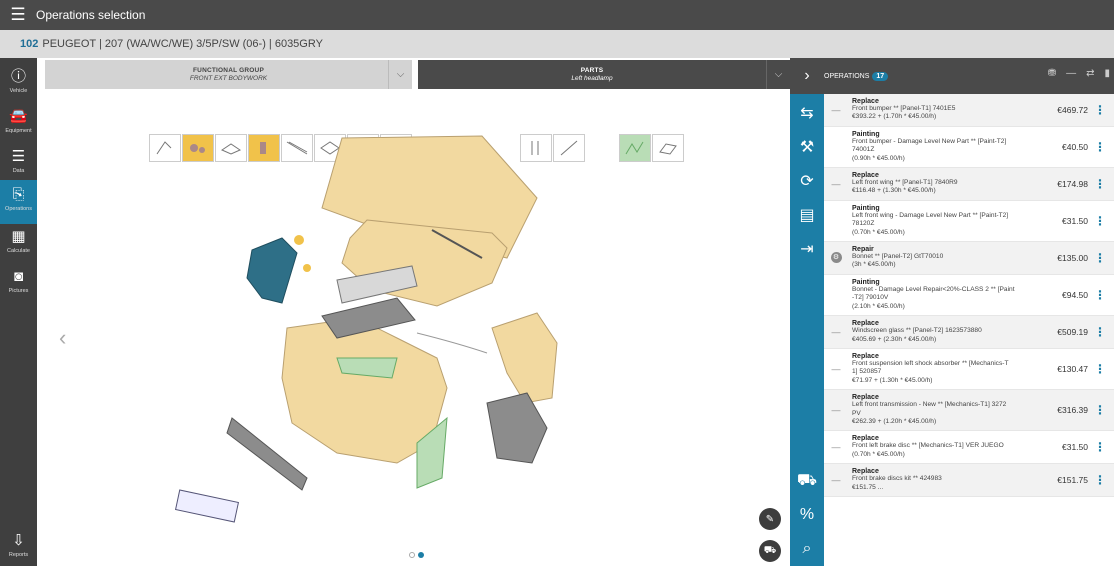  Describe the element at coordinates (807, 181) in the screenshot. I see `refresh-icon: ⟳` at that location.